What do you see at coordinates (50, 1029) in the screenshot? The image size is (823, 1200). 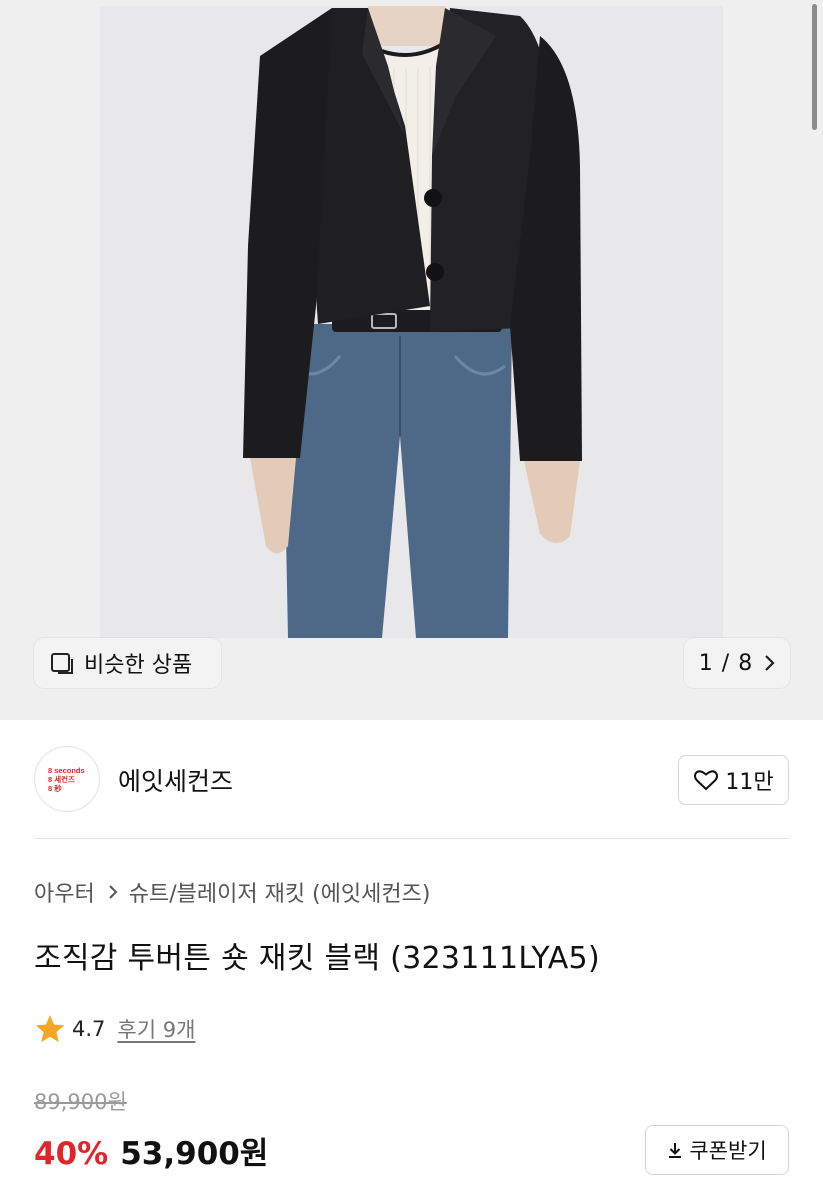 I see `star-icon` at bounding box center [50, 1029].